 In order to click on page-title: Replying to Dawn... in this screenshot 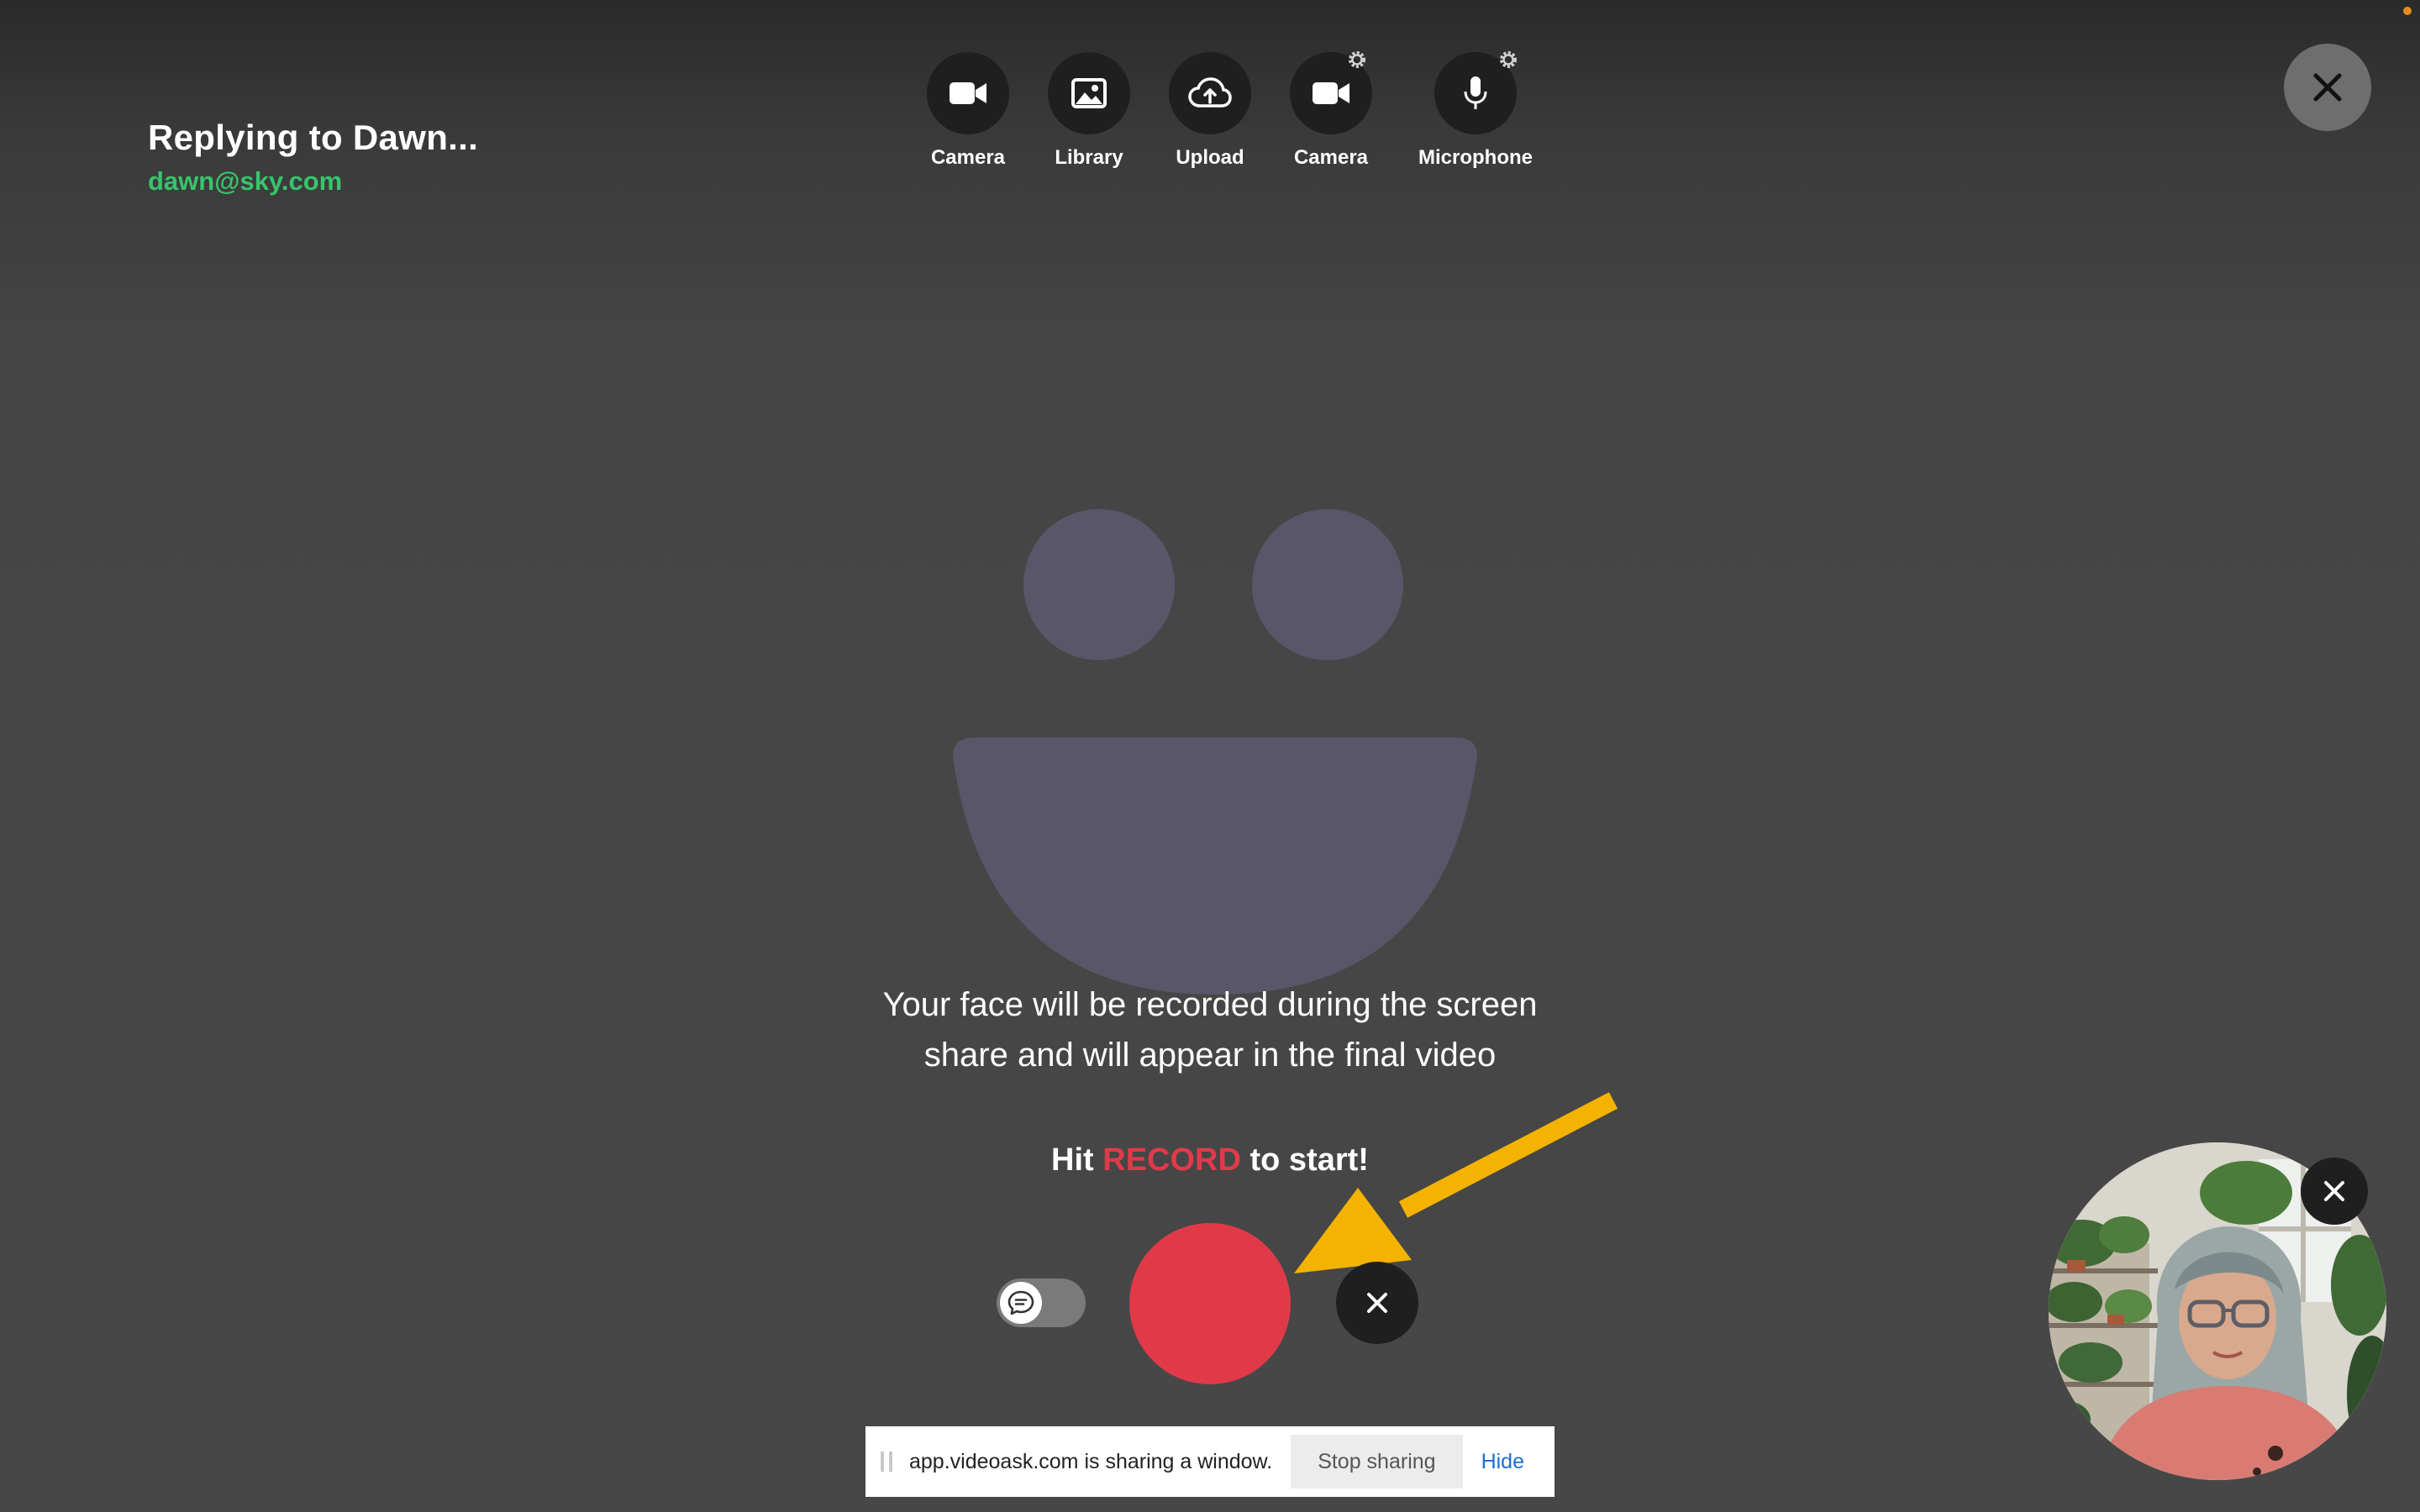, I will do `click(314, 137)`.